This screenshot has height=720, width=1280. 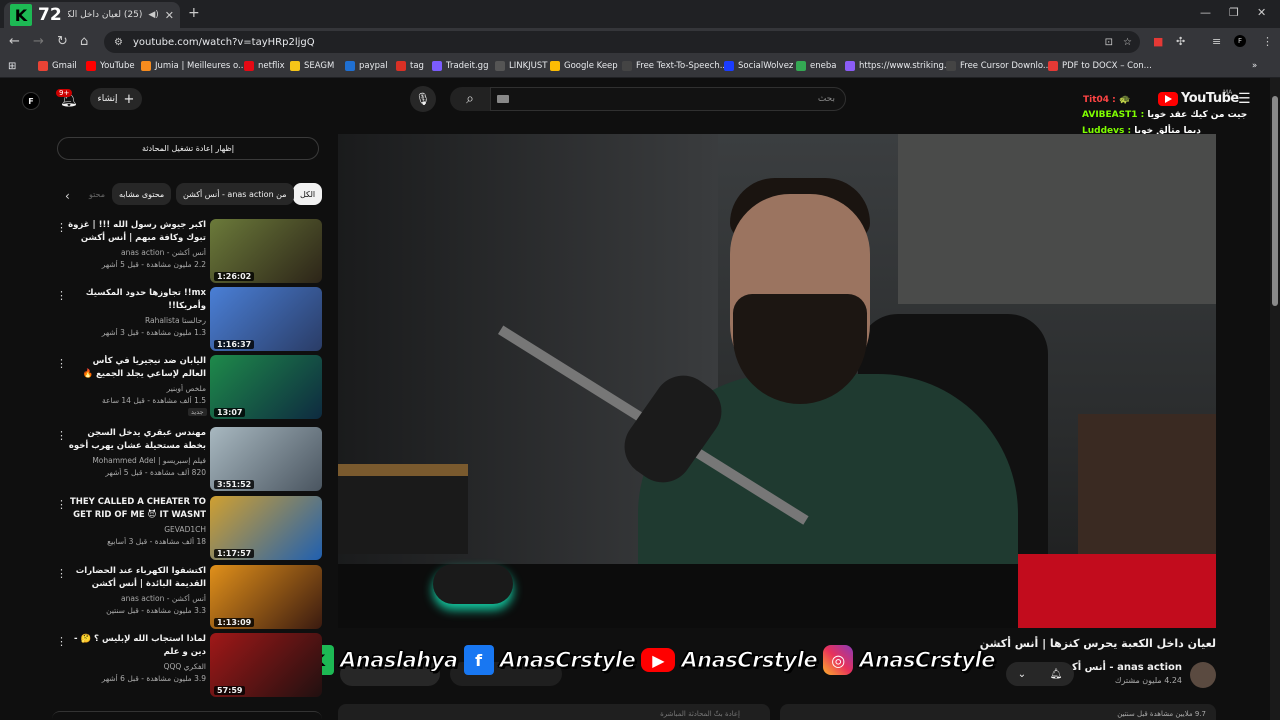 I want to click on video-channel: GEVAD1CH, so click(x=136, y=529).